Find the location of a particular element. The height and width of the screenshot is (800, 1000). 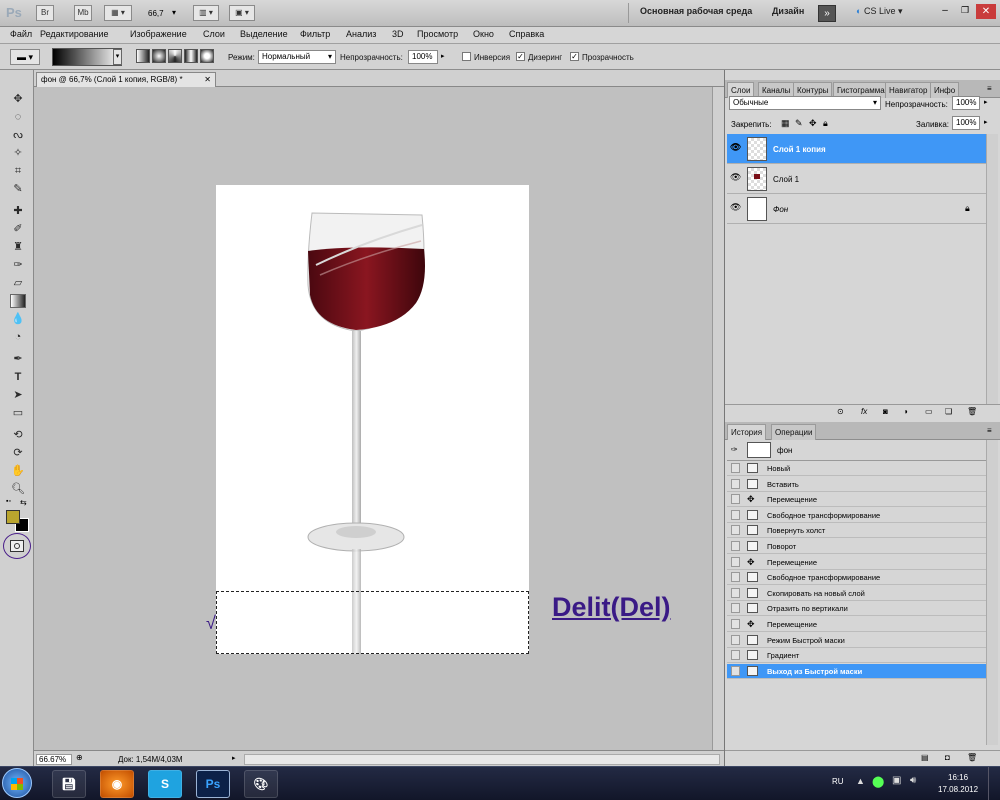

history-brush-tool-icon: ✑ is located at coordinates (18, 265).